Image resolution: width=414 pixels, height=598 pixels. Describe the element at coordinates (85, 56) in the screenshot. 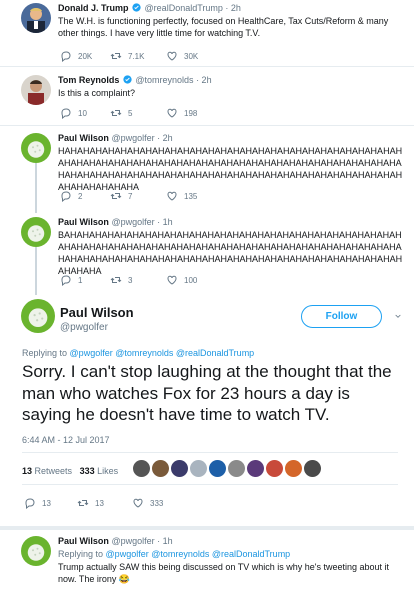

I see `reply-count: 20K` at that location.